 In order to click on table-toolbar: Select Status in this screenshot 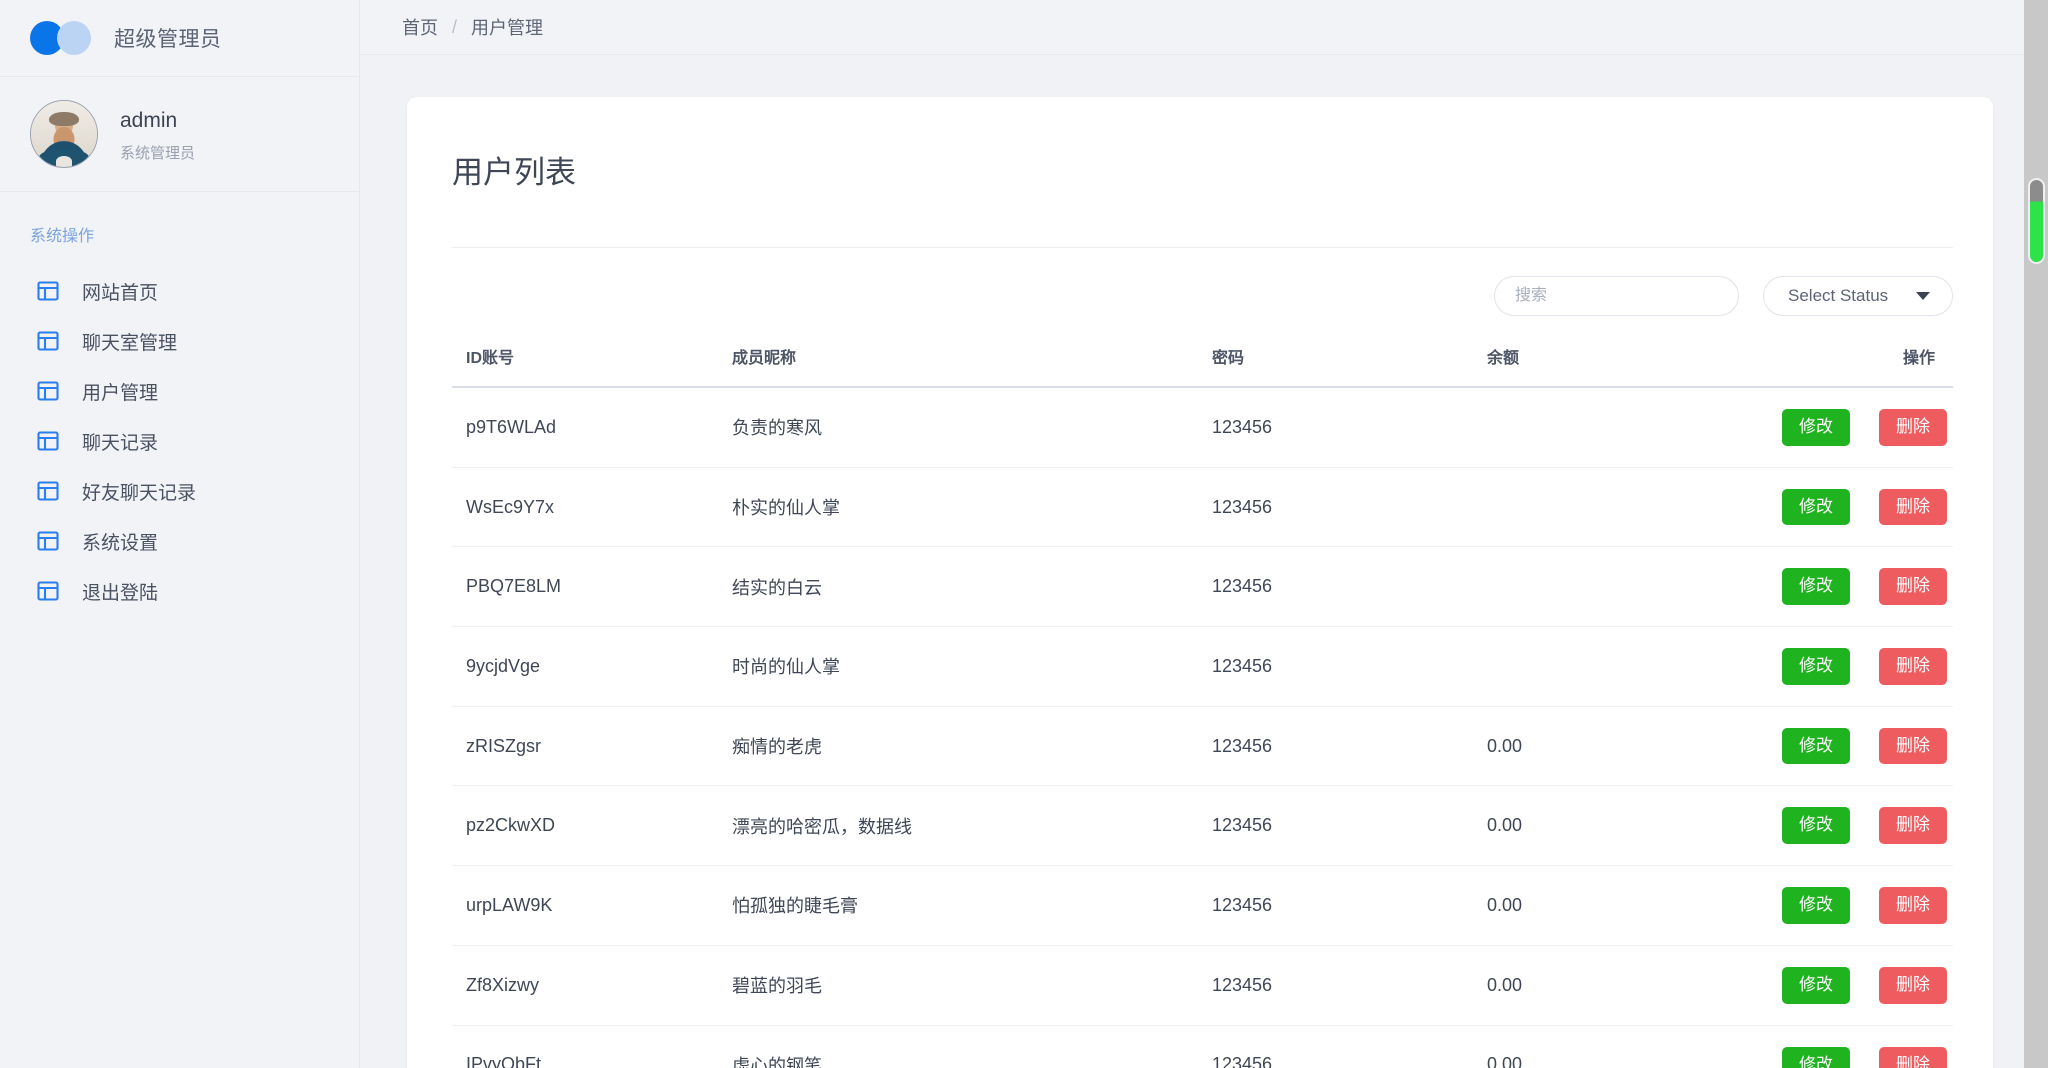, I will do `click(1200, 282)`.